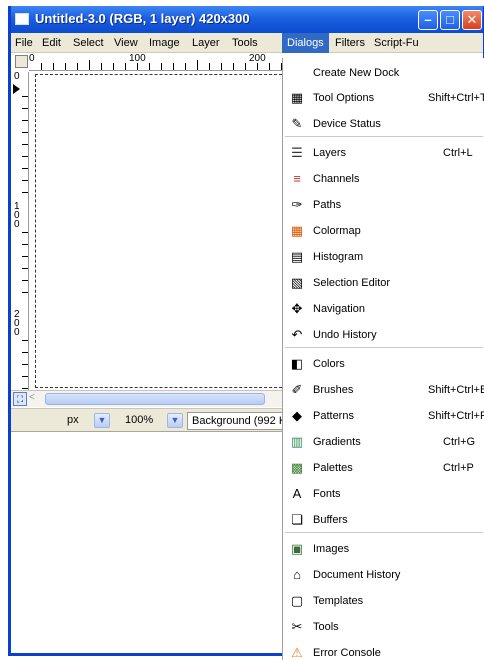 This screenshot has height=660, width=484. Describe the element at coordinates (327, 205) in the screenshot. I see `menu-item-label: Paths` at that location.